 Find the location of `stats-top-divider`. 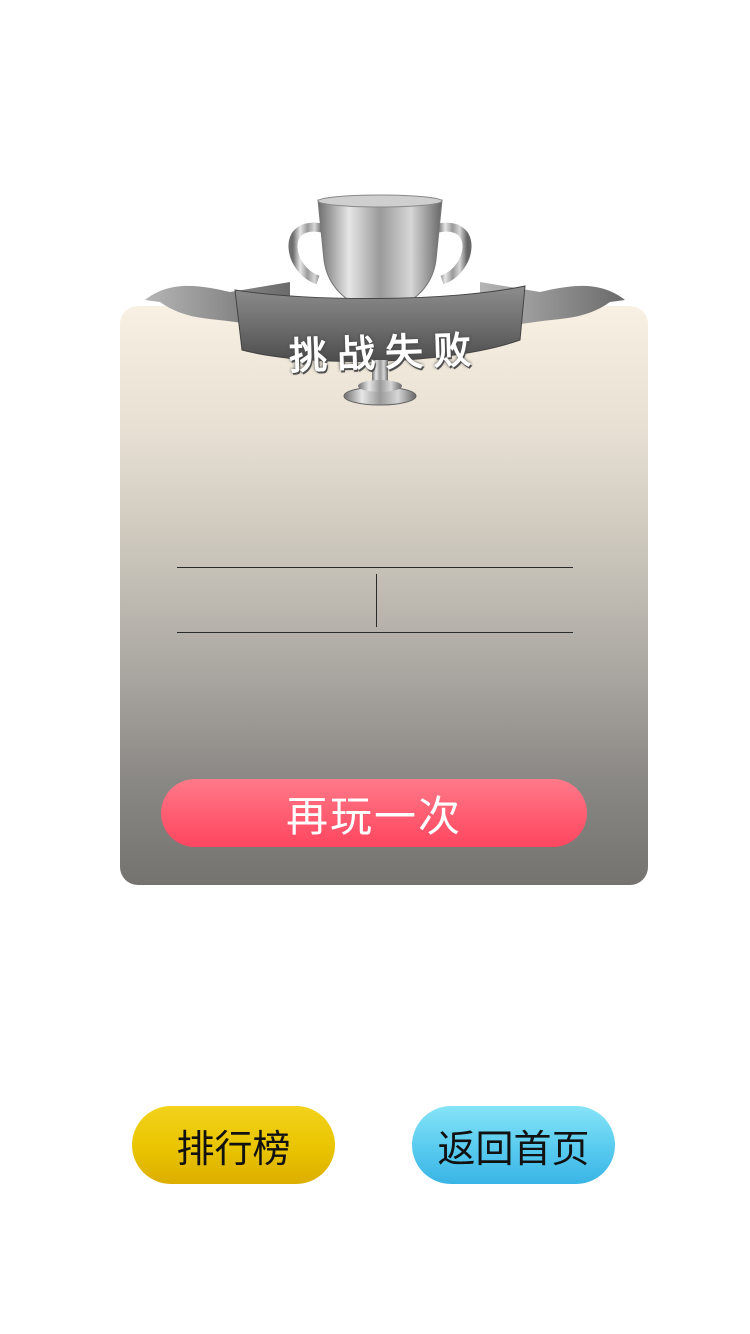

stats-top-divider is located at coordinates (375, 567).